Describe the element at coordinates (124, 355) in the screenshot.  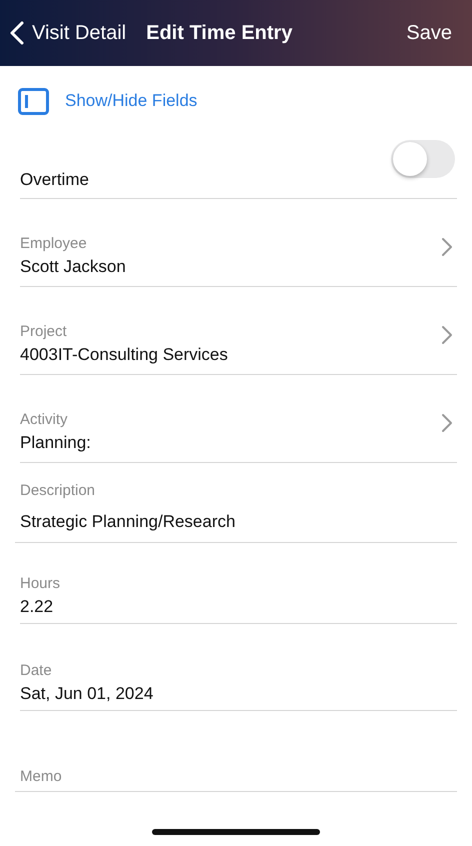
I see `field-value: 4003IT-Consulting Services` at that location.